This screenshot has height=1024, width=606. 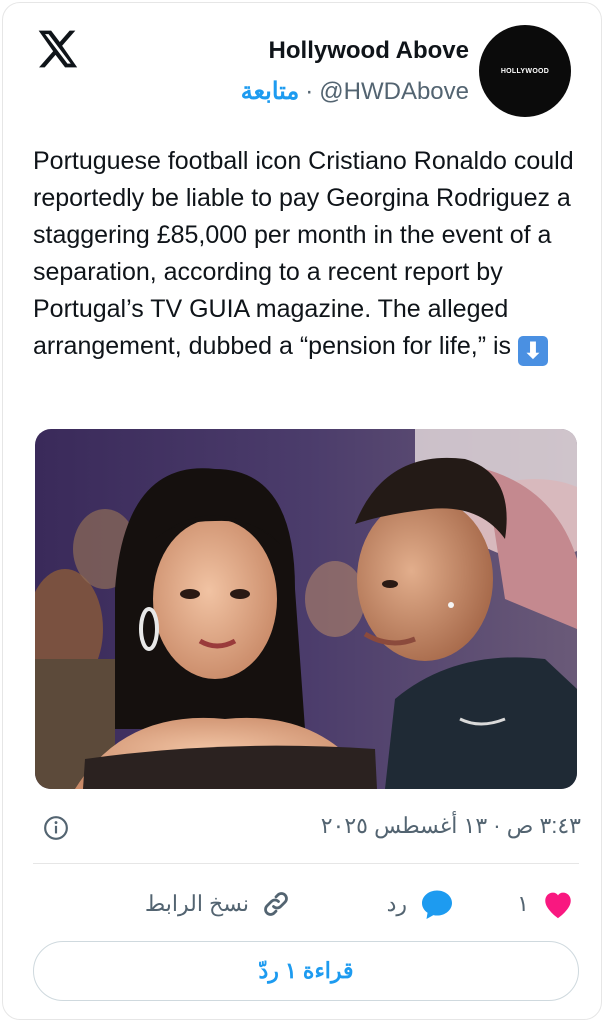 What do you see at coordinates (396, 903) in the screenshot?
I see `reply-label: رد` at bounding box center [396, 903].